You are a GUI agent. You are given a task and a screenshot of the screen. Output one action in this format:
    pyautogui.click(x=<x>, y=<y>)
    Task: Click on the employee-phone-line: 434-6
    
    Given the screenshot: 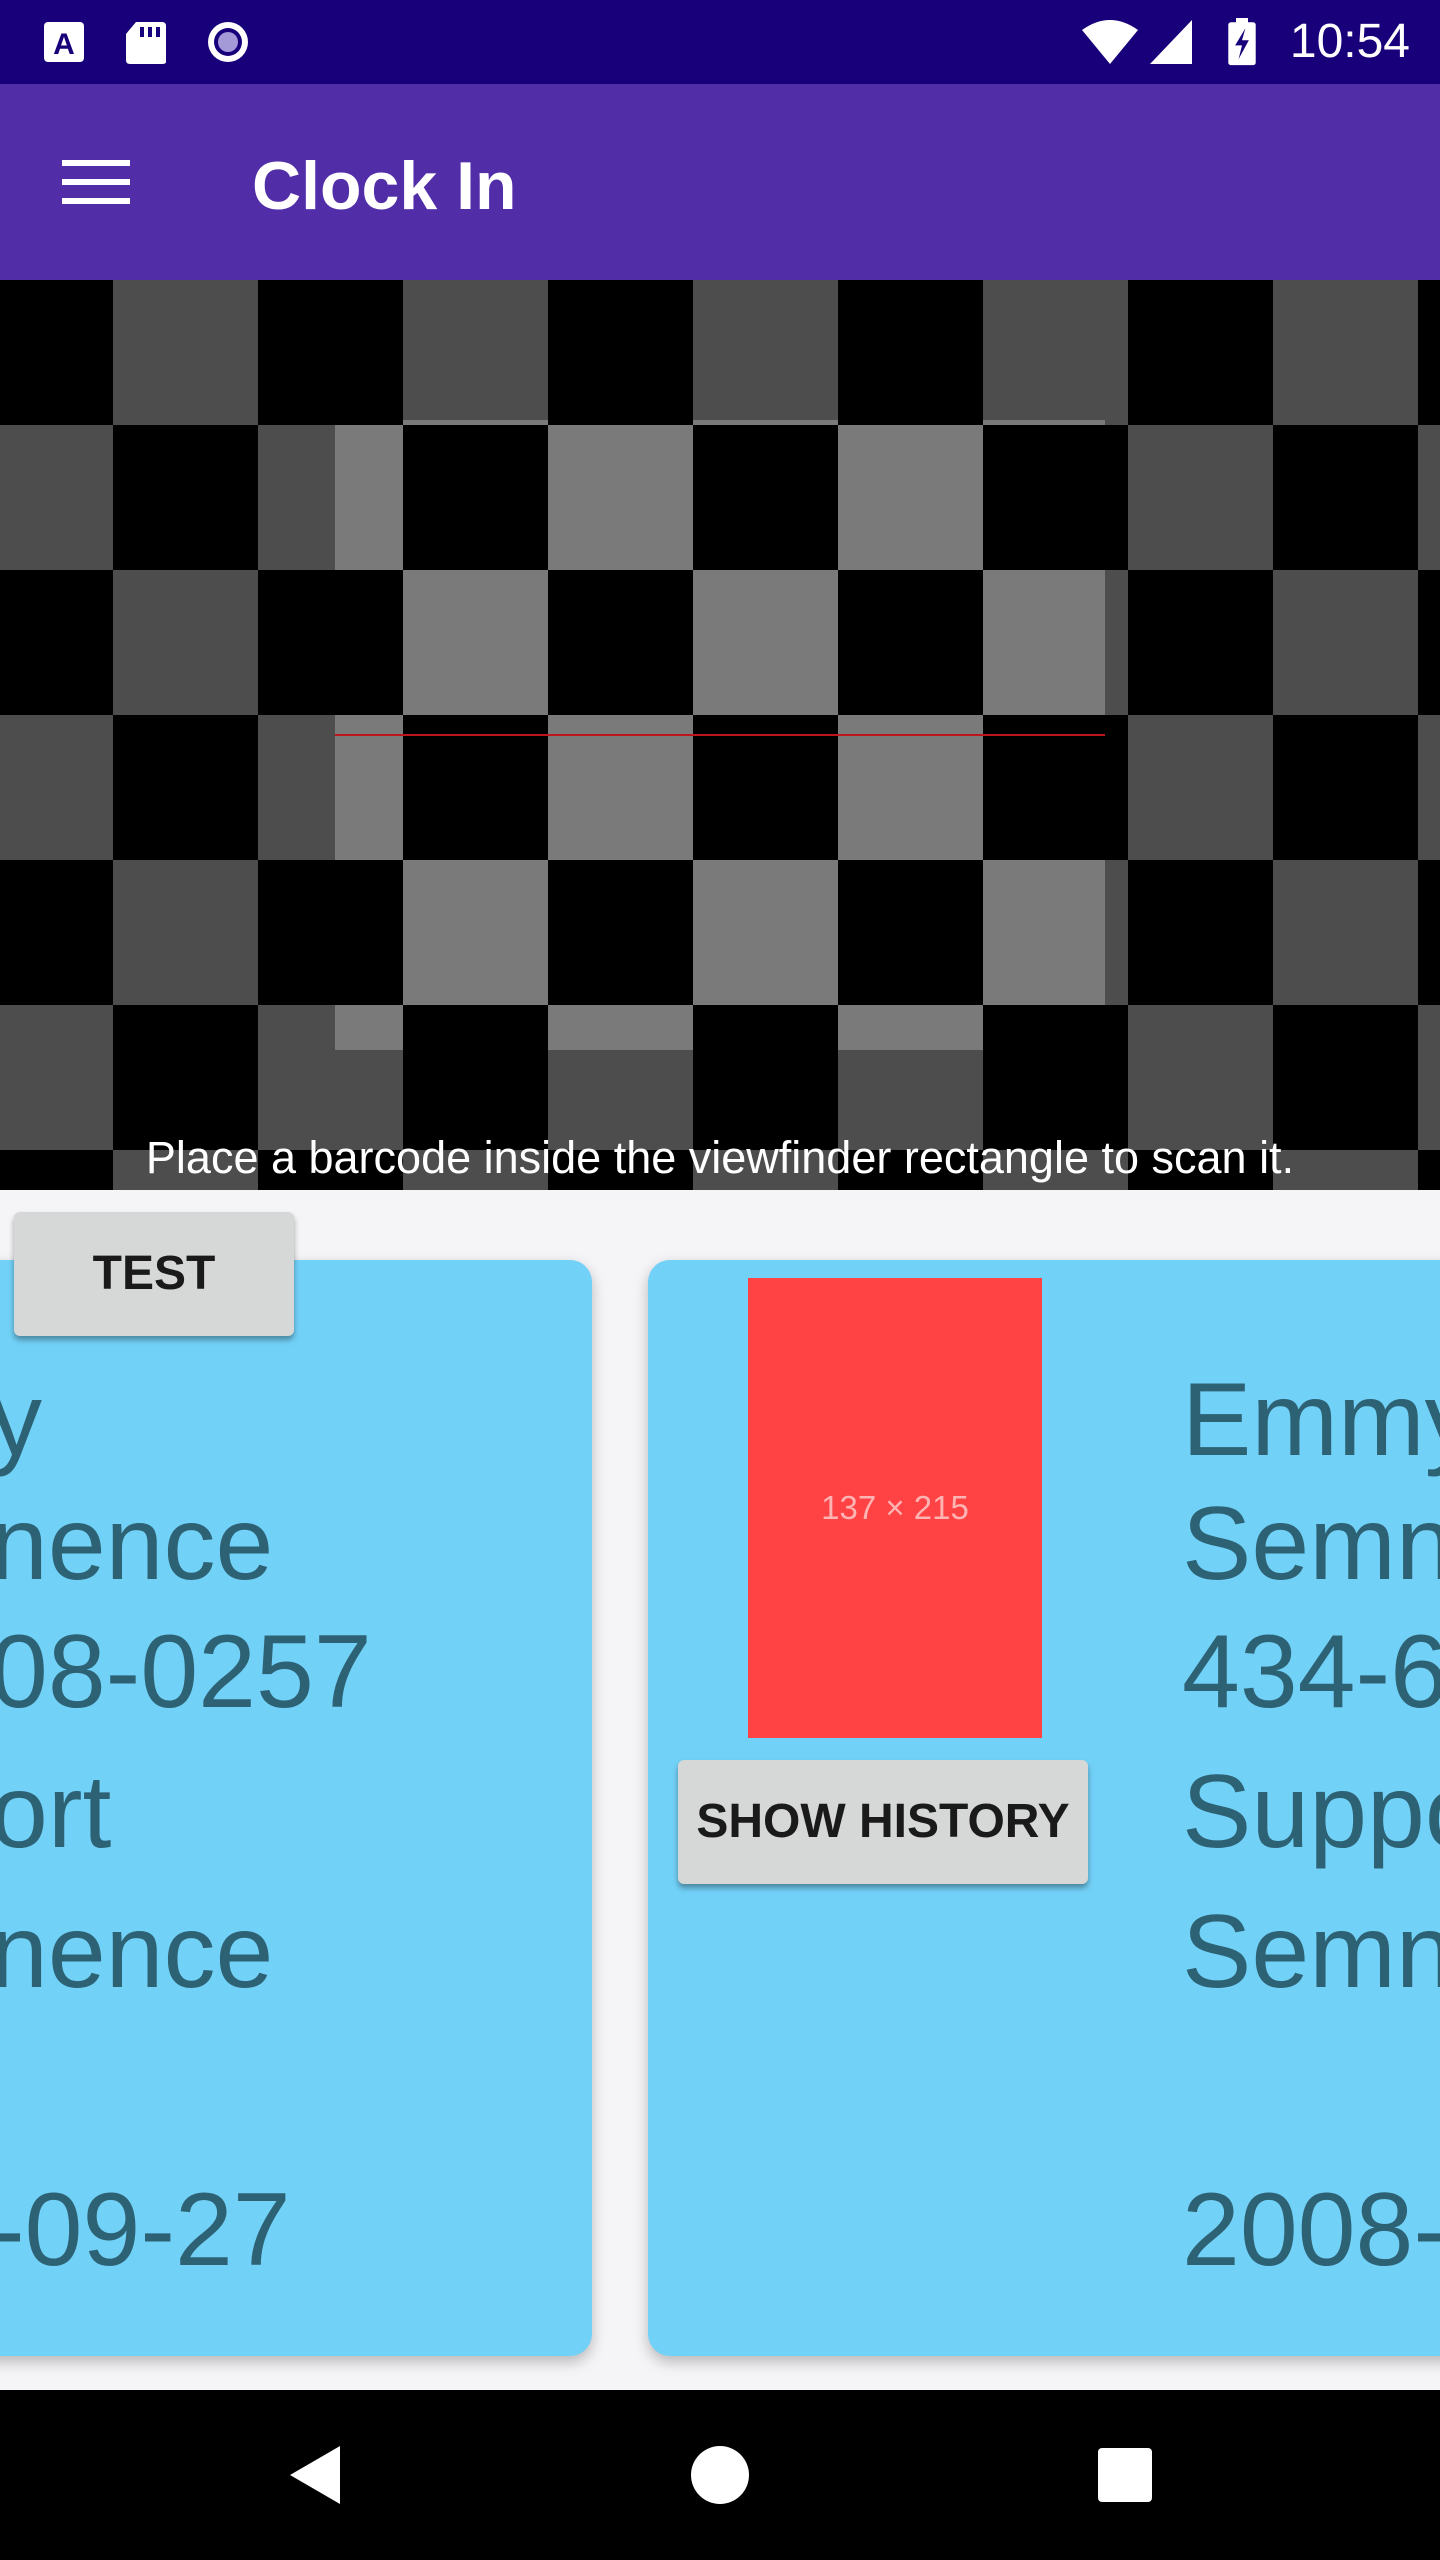 What is the action you would take?
    pyautogui.click(x=1311, y=1672)
    